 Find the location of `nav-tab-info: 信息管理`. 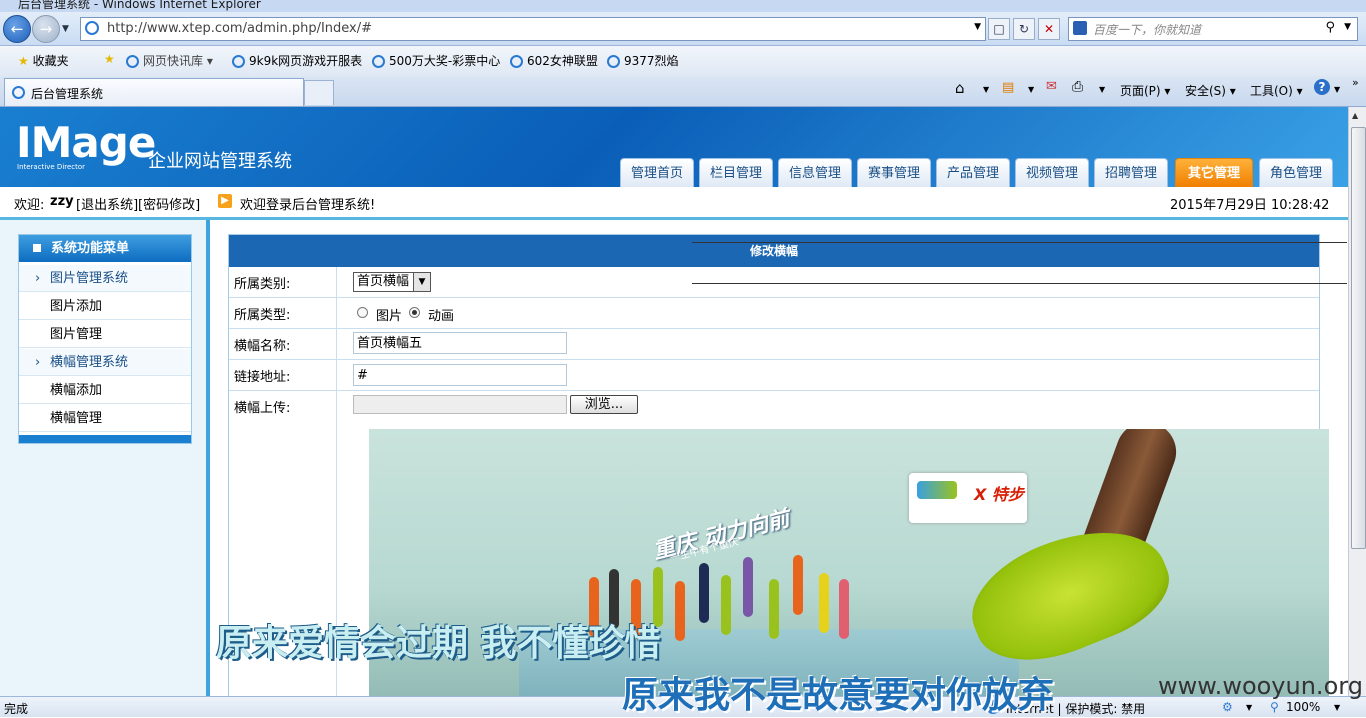

nav-tab-info: 信息管理 is located at coordinates (815, 172).